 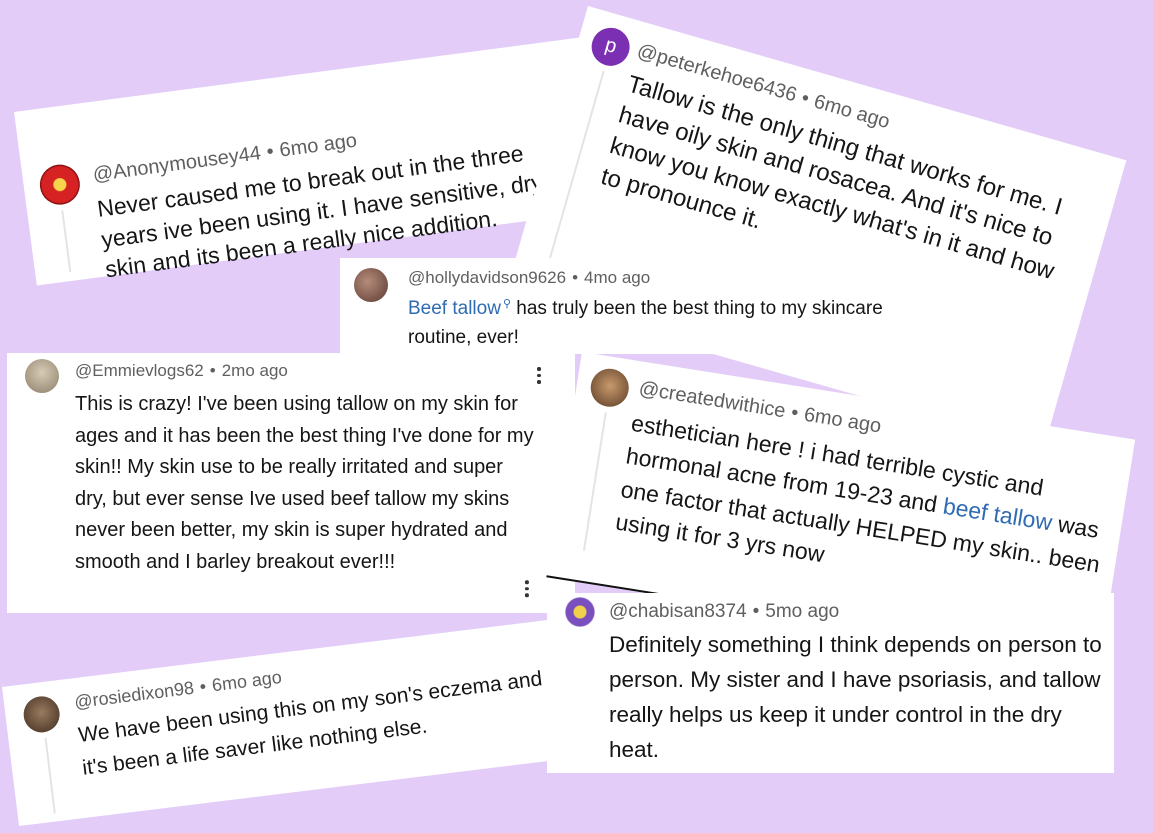 I want to click on comment-handle: @Emmievlogs62, so click(x=139, y=370).